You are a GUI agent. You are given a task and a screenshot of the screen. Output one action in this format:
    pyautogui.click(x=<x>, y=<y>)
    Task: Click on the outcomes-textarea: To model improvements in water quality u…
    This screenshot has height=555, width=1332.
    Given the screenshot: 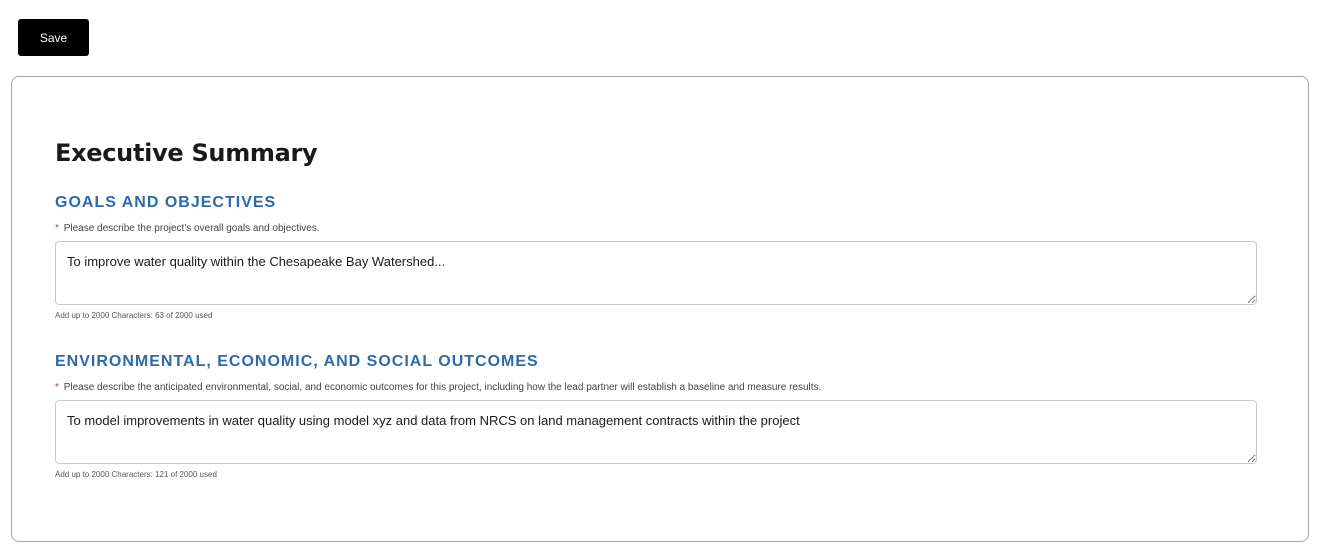 What is the action you would take?
    pyautogui.click(x=656, y=432)
    